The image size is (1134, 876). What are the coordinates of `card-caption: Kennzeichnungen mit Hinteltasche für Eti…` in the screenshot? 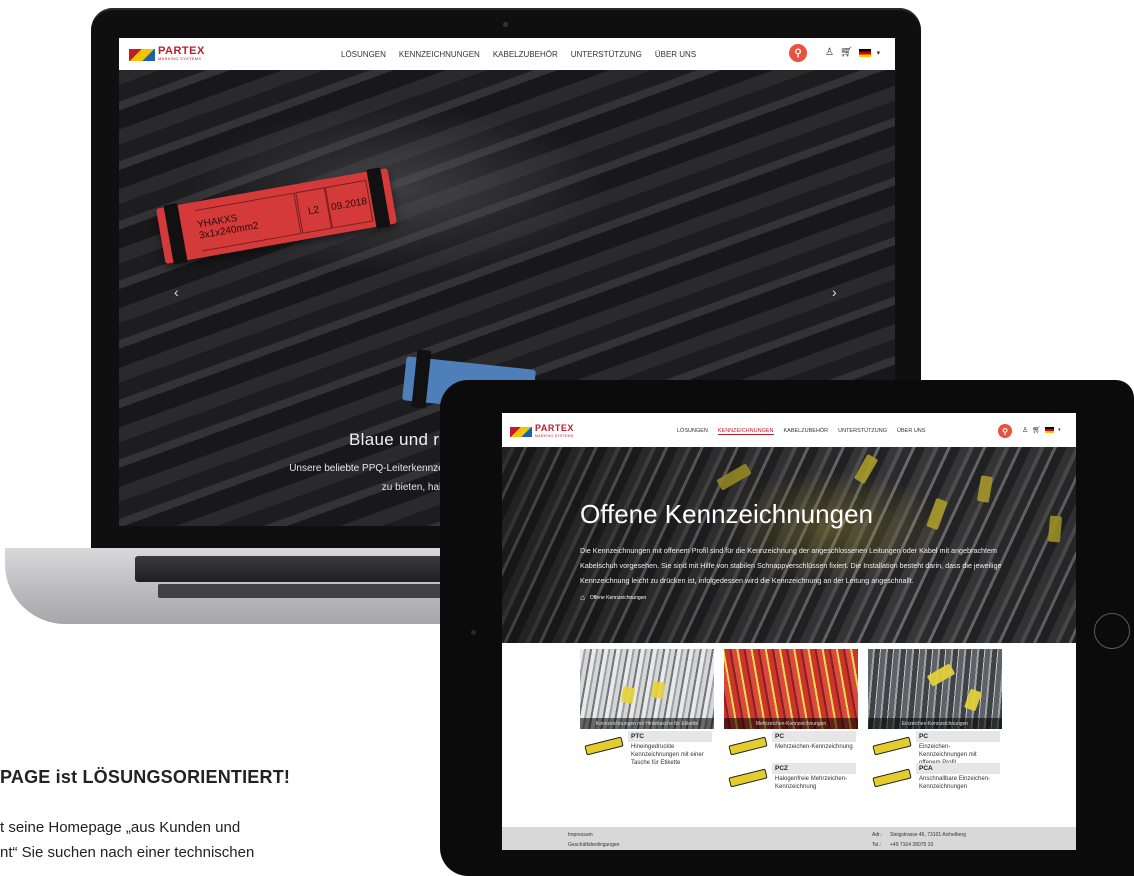 It's located at (647, 723).